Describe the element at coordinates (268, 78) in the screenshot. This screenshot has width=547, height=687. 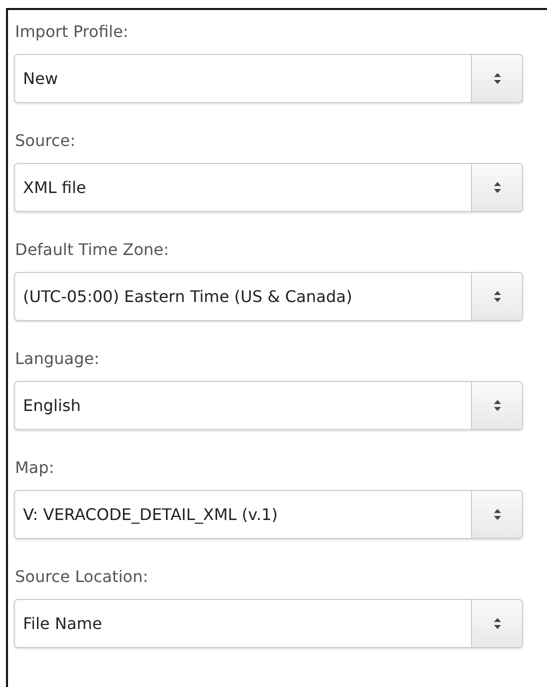
I see `dropdown: New` at that location.